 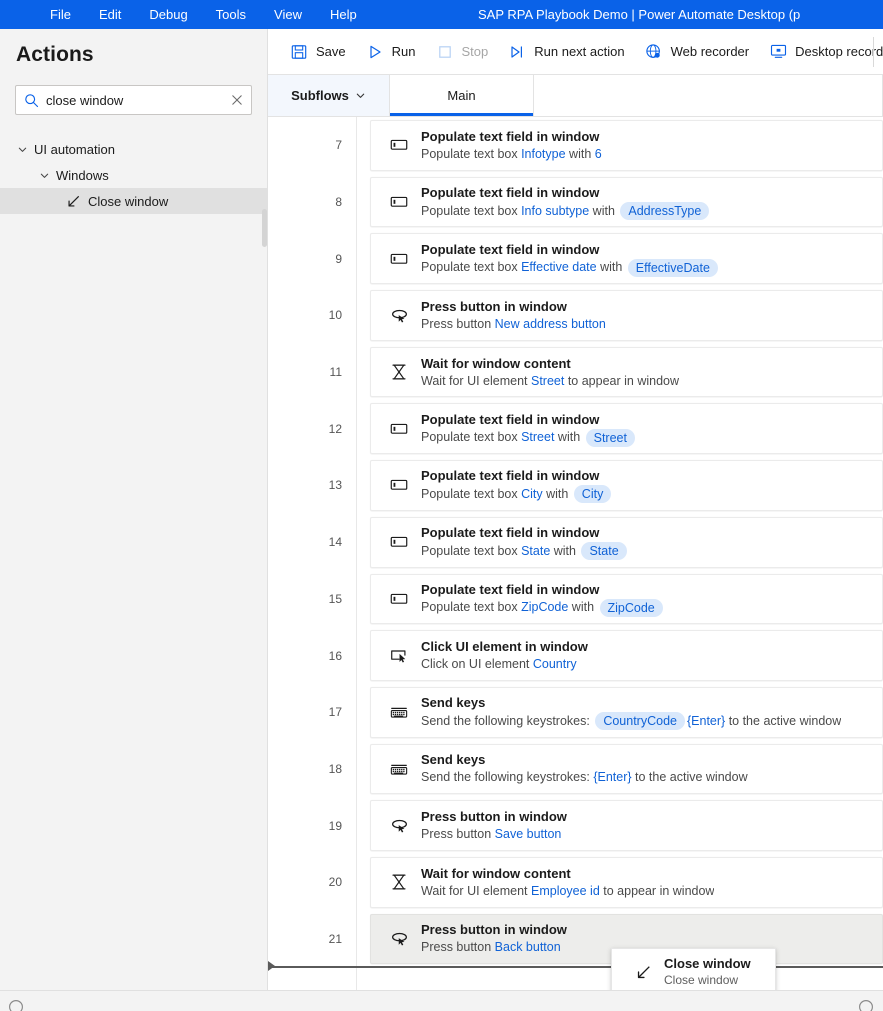 What do you see at coordinates (31, 100) in the screenshot?
I see `search-icon` at bounding box center [31, 100].